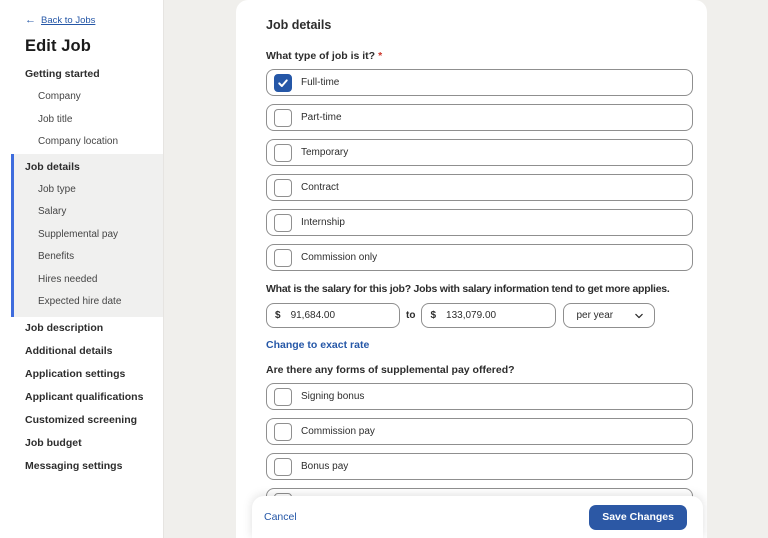  I want to click on sidebar-item-hires-needed: Hires needed, so click(88, 280).